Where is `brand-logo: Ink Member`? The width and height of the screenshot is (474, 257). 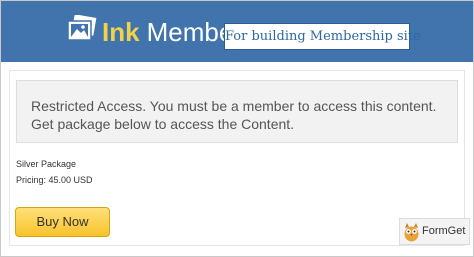
brand-logo: Ink Member is located at coordinates (172, 32).